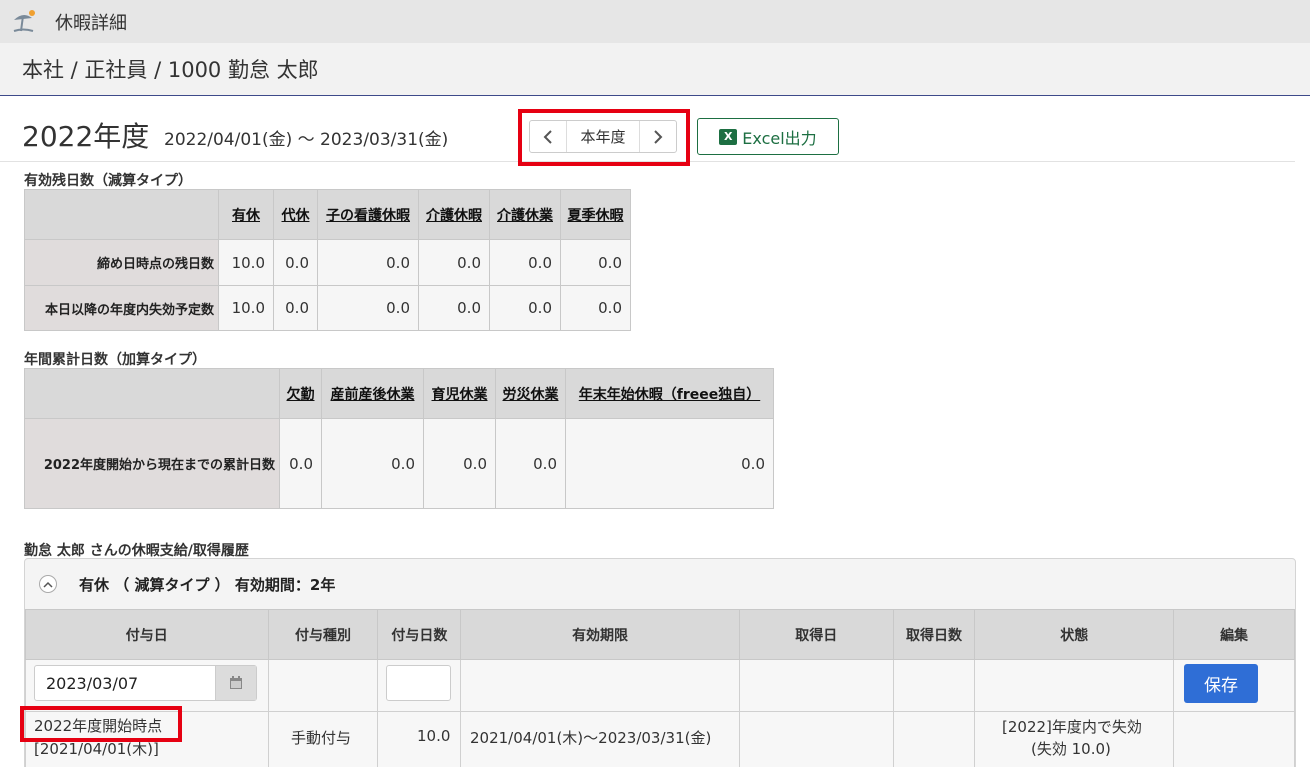 This screenshot has width=1310, height=767. Describe the element at coordinates (419, 634) in the screenshot. I see `col-header: 付与日数` at that location.